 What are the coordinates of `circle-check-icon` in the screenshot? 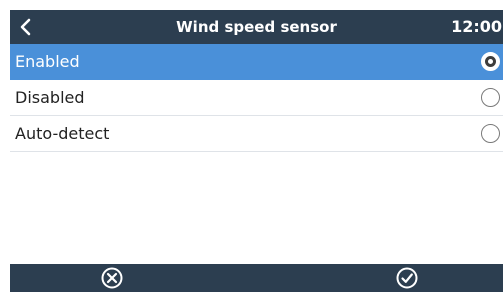 It's located at (407, 278).